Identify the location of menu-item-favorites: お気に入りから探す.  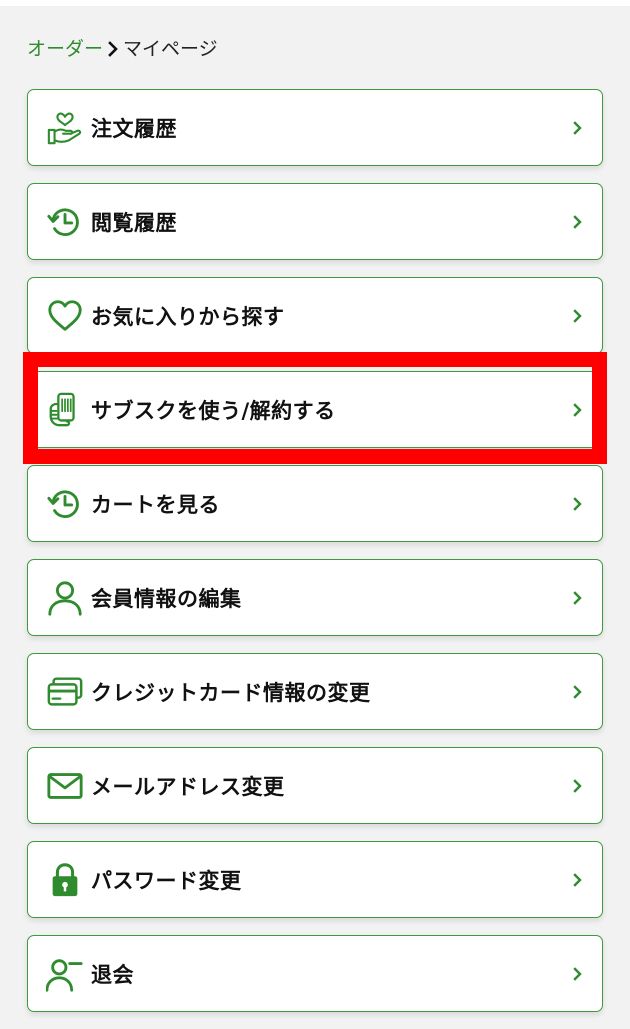
(315, 315).